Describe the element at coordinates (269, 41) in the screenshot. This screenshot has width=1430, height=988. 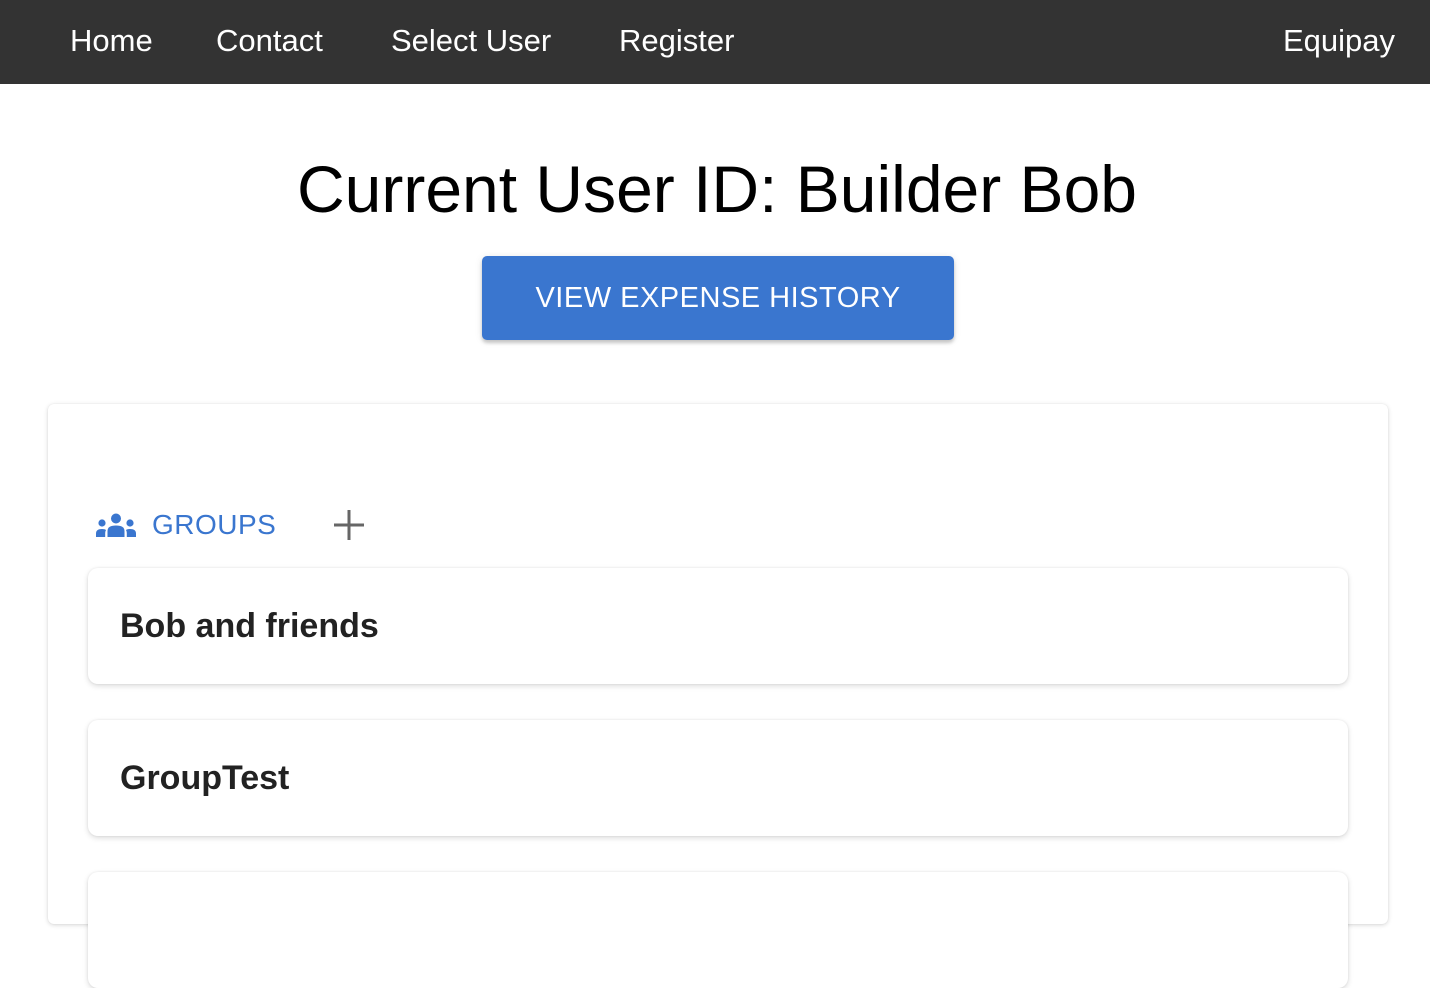
I see `nav-link-contact: Contact` at that location.